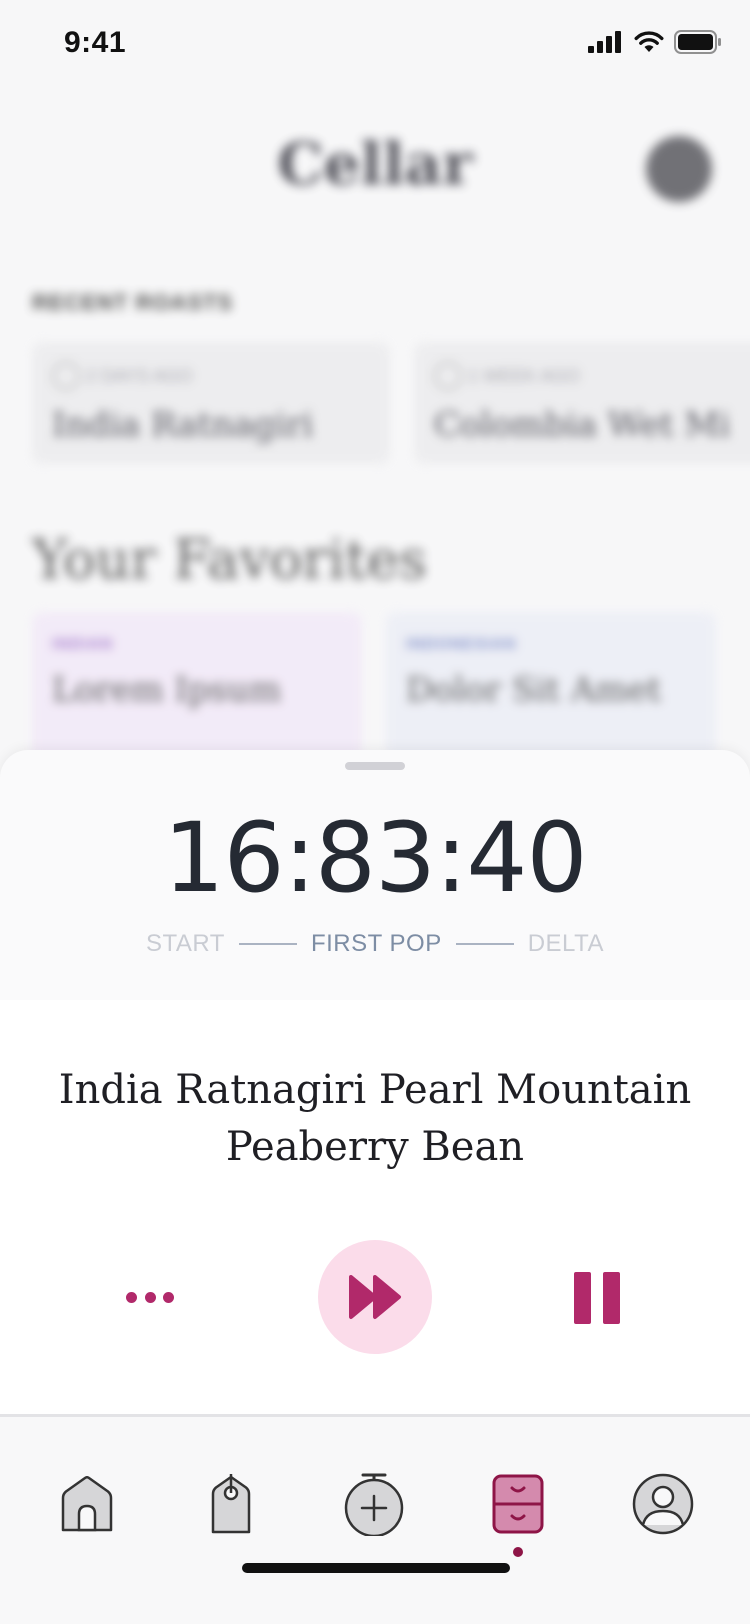 The height and width of the screenshot is (1624, 750). What do you see at coordinates (133, 302) in the screenshot?
I see `recent-roasts-label: RECENT ROASTS` at bounding box center [133, 302].